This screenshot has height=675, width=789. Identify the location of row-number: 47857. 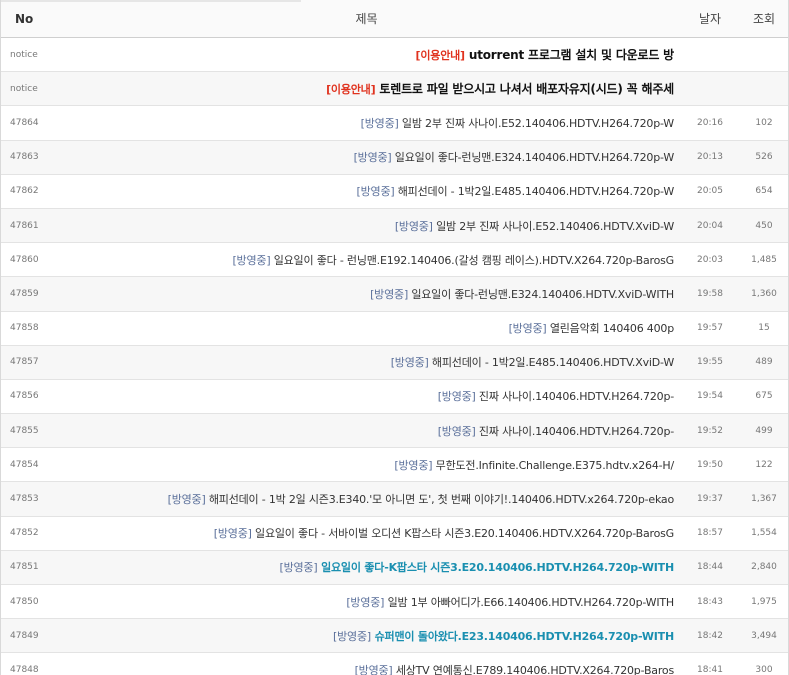
(24, 362).